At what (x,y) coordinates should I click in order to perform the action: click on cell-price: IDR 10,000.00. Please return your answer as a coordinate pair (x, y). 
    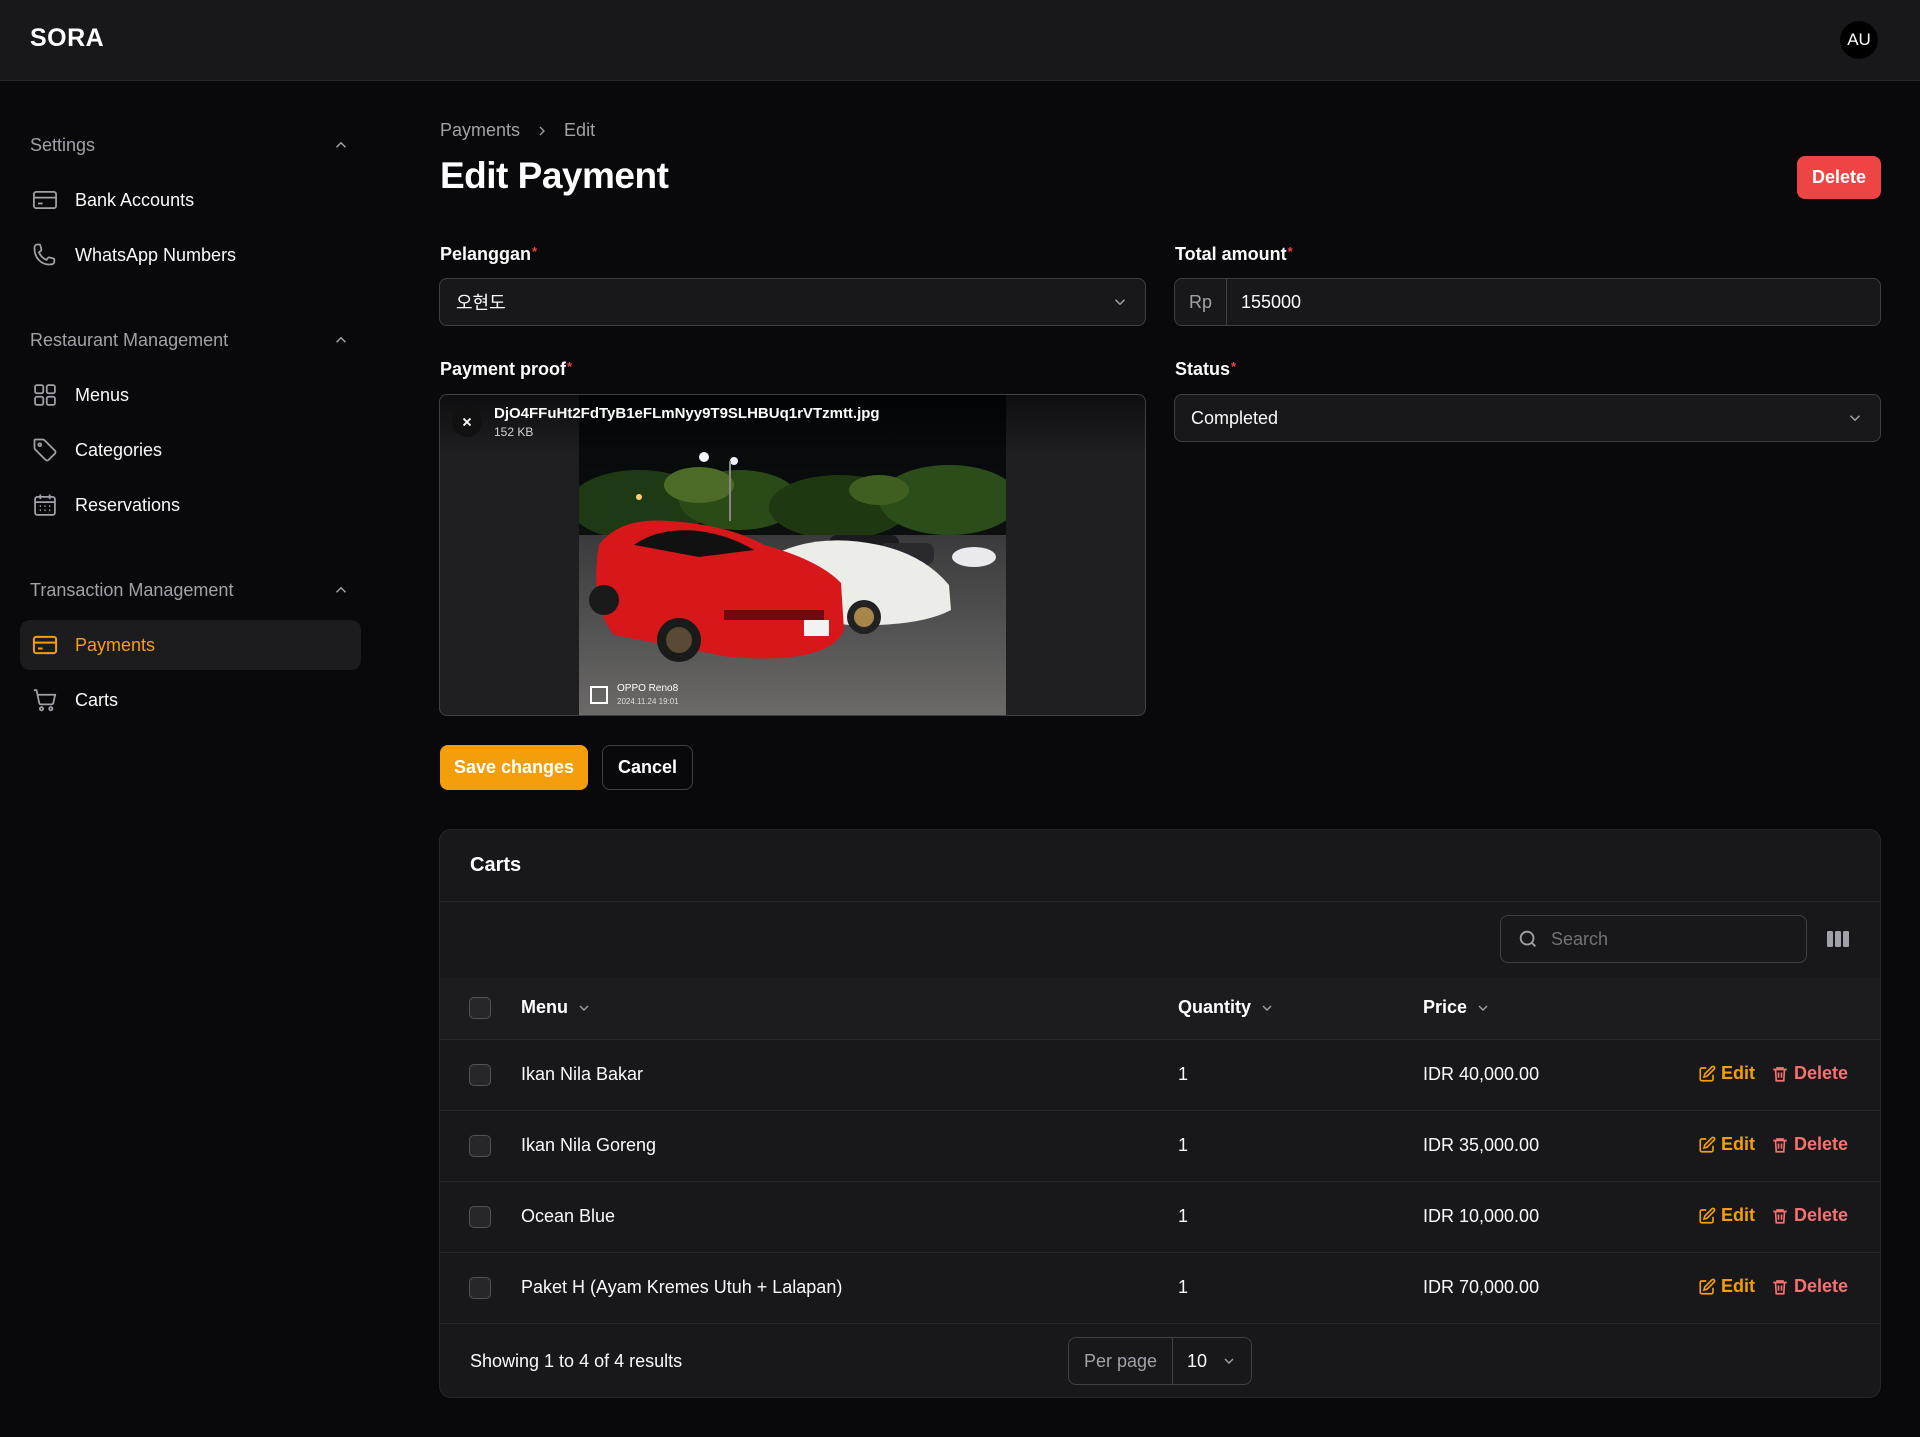
    Looking at the image, I should click on (1481, 1216).